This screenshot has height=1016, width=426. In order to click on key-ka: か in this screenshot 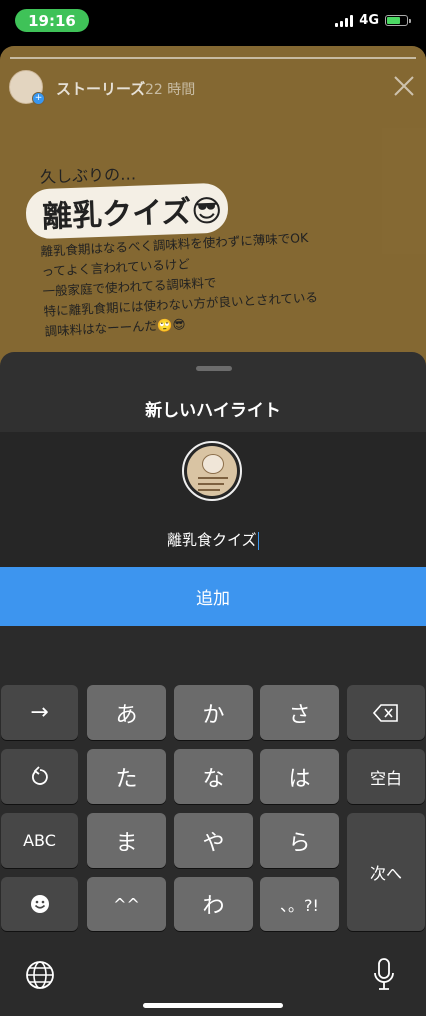, I will do `click(213, 712)`.